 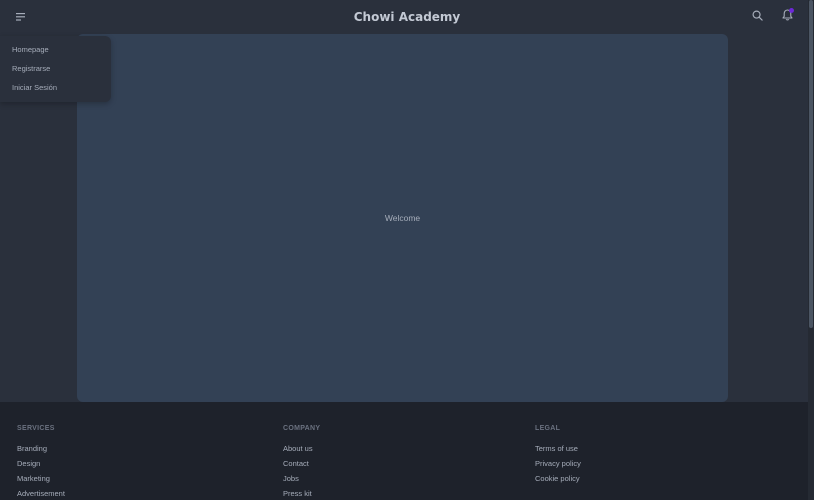 What do you see at coordinates (41, 478) in the screenshot?
I see `footer-link-marketing: Marketing` at bounding box center [41, 478].